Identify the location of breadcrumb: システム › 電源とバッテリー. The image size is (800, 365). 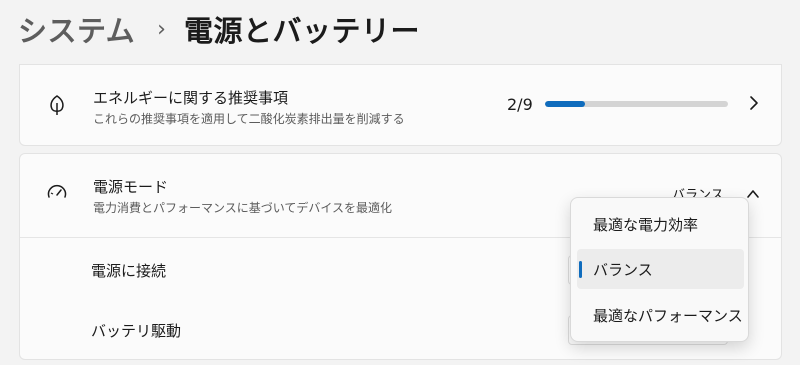
(219, 29).